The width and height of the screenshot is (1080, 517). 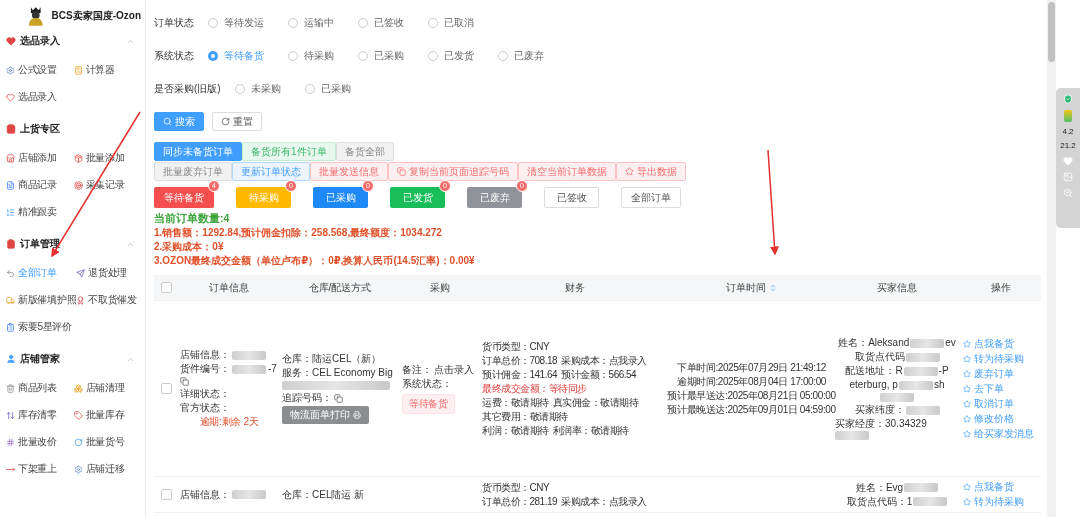 What do you see at coordinates (225, 121) in the screenshot?
I see `refresh-icon` at bounding box center [225, 121].